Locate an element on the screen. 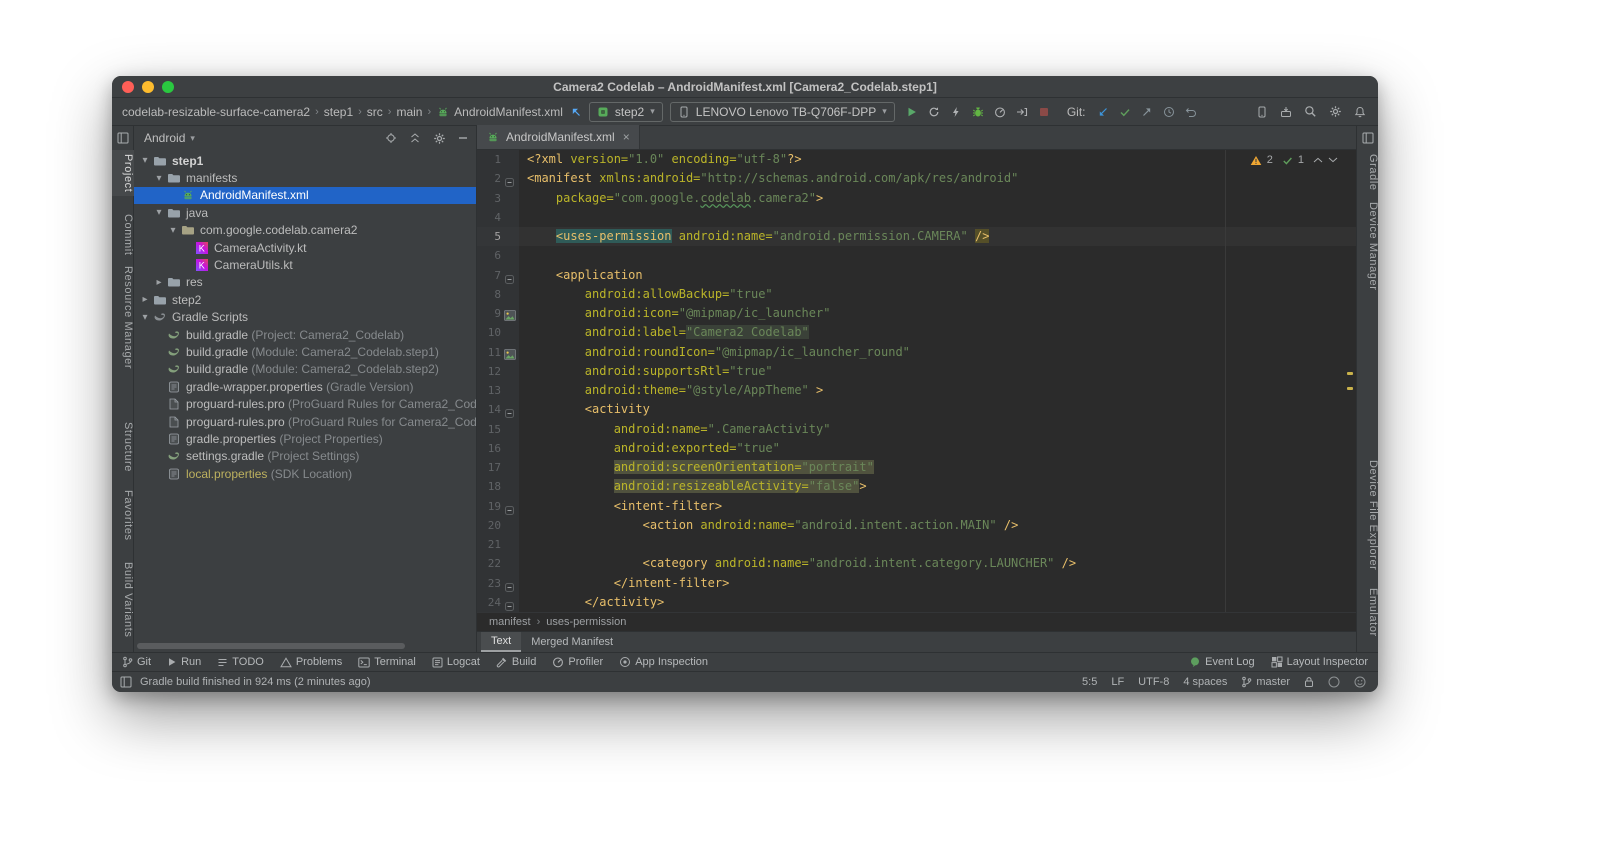 The width and height of the screenshot is (1600, 848). breadcrumb-item: codelab-resizable-surface-camera2 is located at coordinates (216, 112).